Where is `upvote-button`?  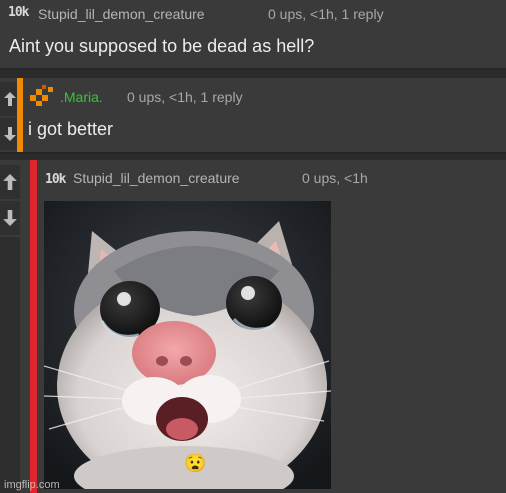
upvote-button is located at coordinates (10, 182).